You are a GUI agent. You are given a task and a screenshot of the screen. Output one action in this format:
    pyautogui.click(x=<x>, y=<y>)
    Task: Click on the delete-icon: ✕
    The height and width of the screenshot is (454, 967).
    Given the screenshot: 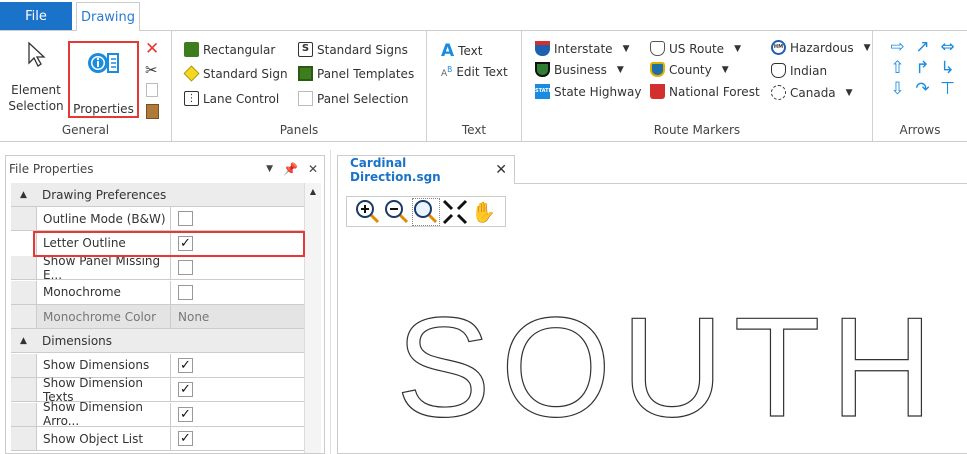 What is the action you would take?
    pyautogui.click(x=152, y=49)
    